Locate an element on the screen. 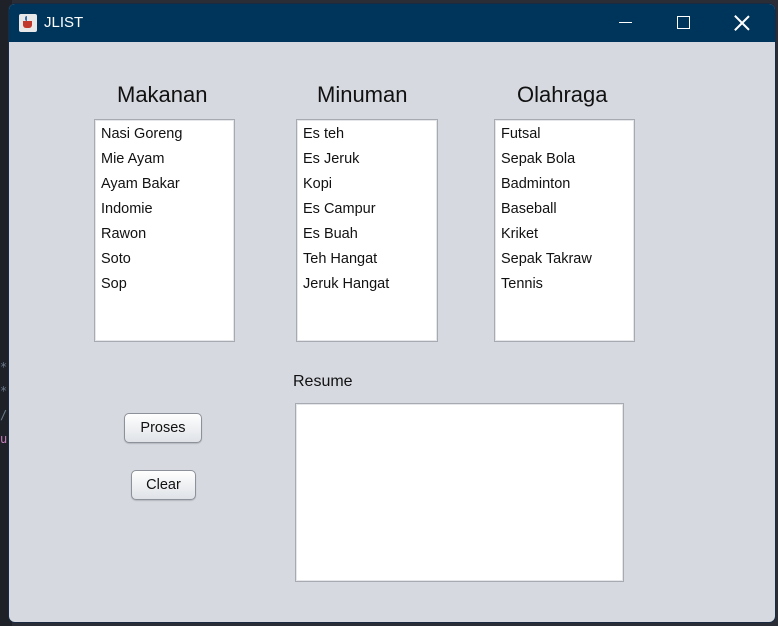  list-item: Kriket is located at coordinates (519, 234).